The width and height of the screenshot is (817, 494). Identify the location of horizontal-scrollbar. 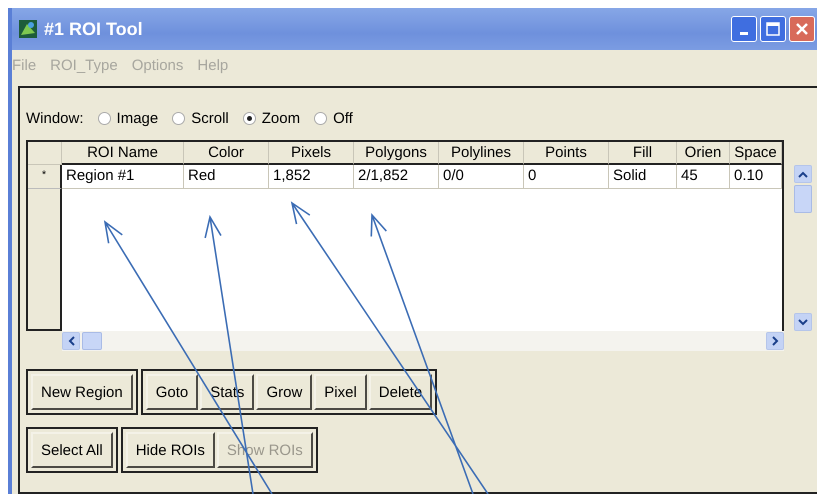
(423, 341).